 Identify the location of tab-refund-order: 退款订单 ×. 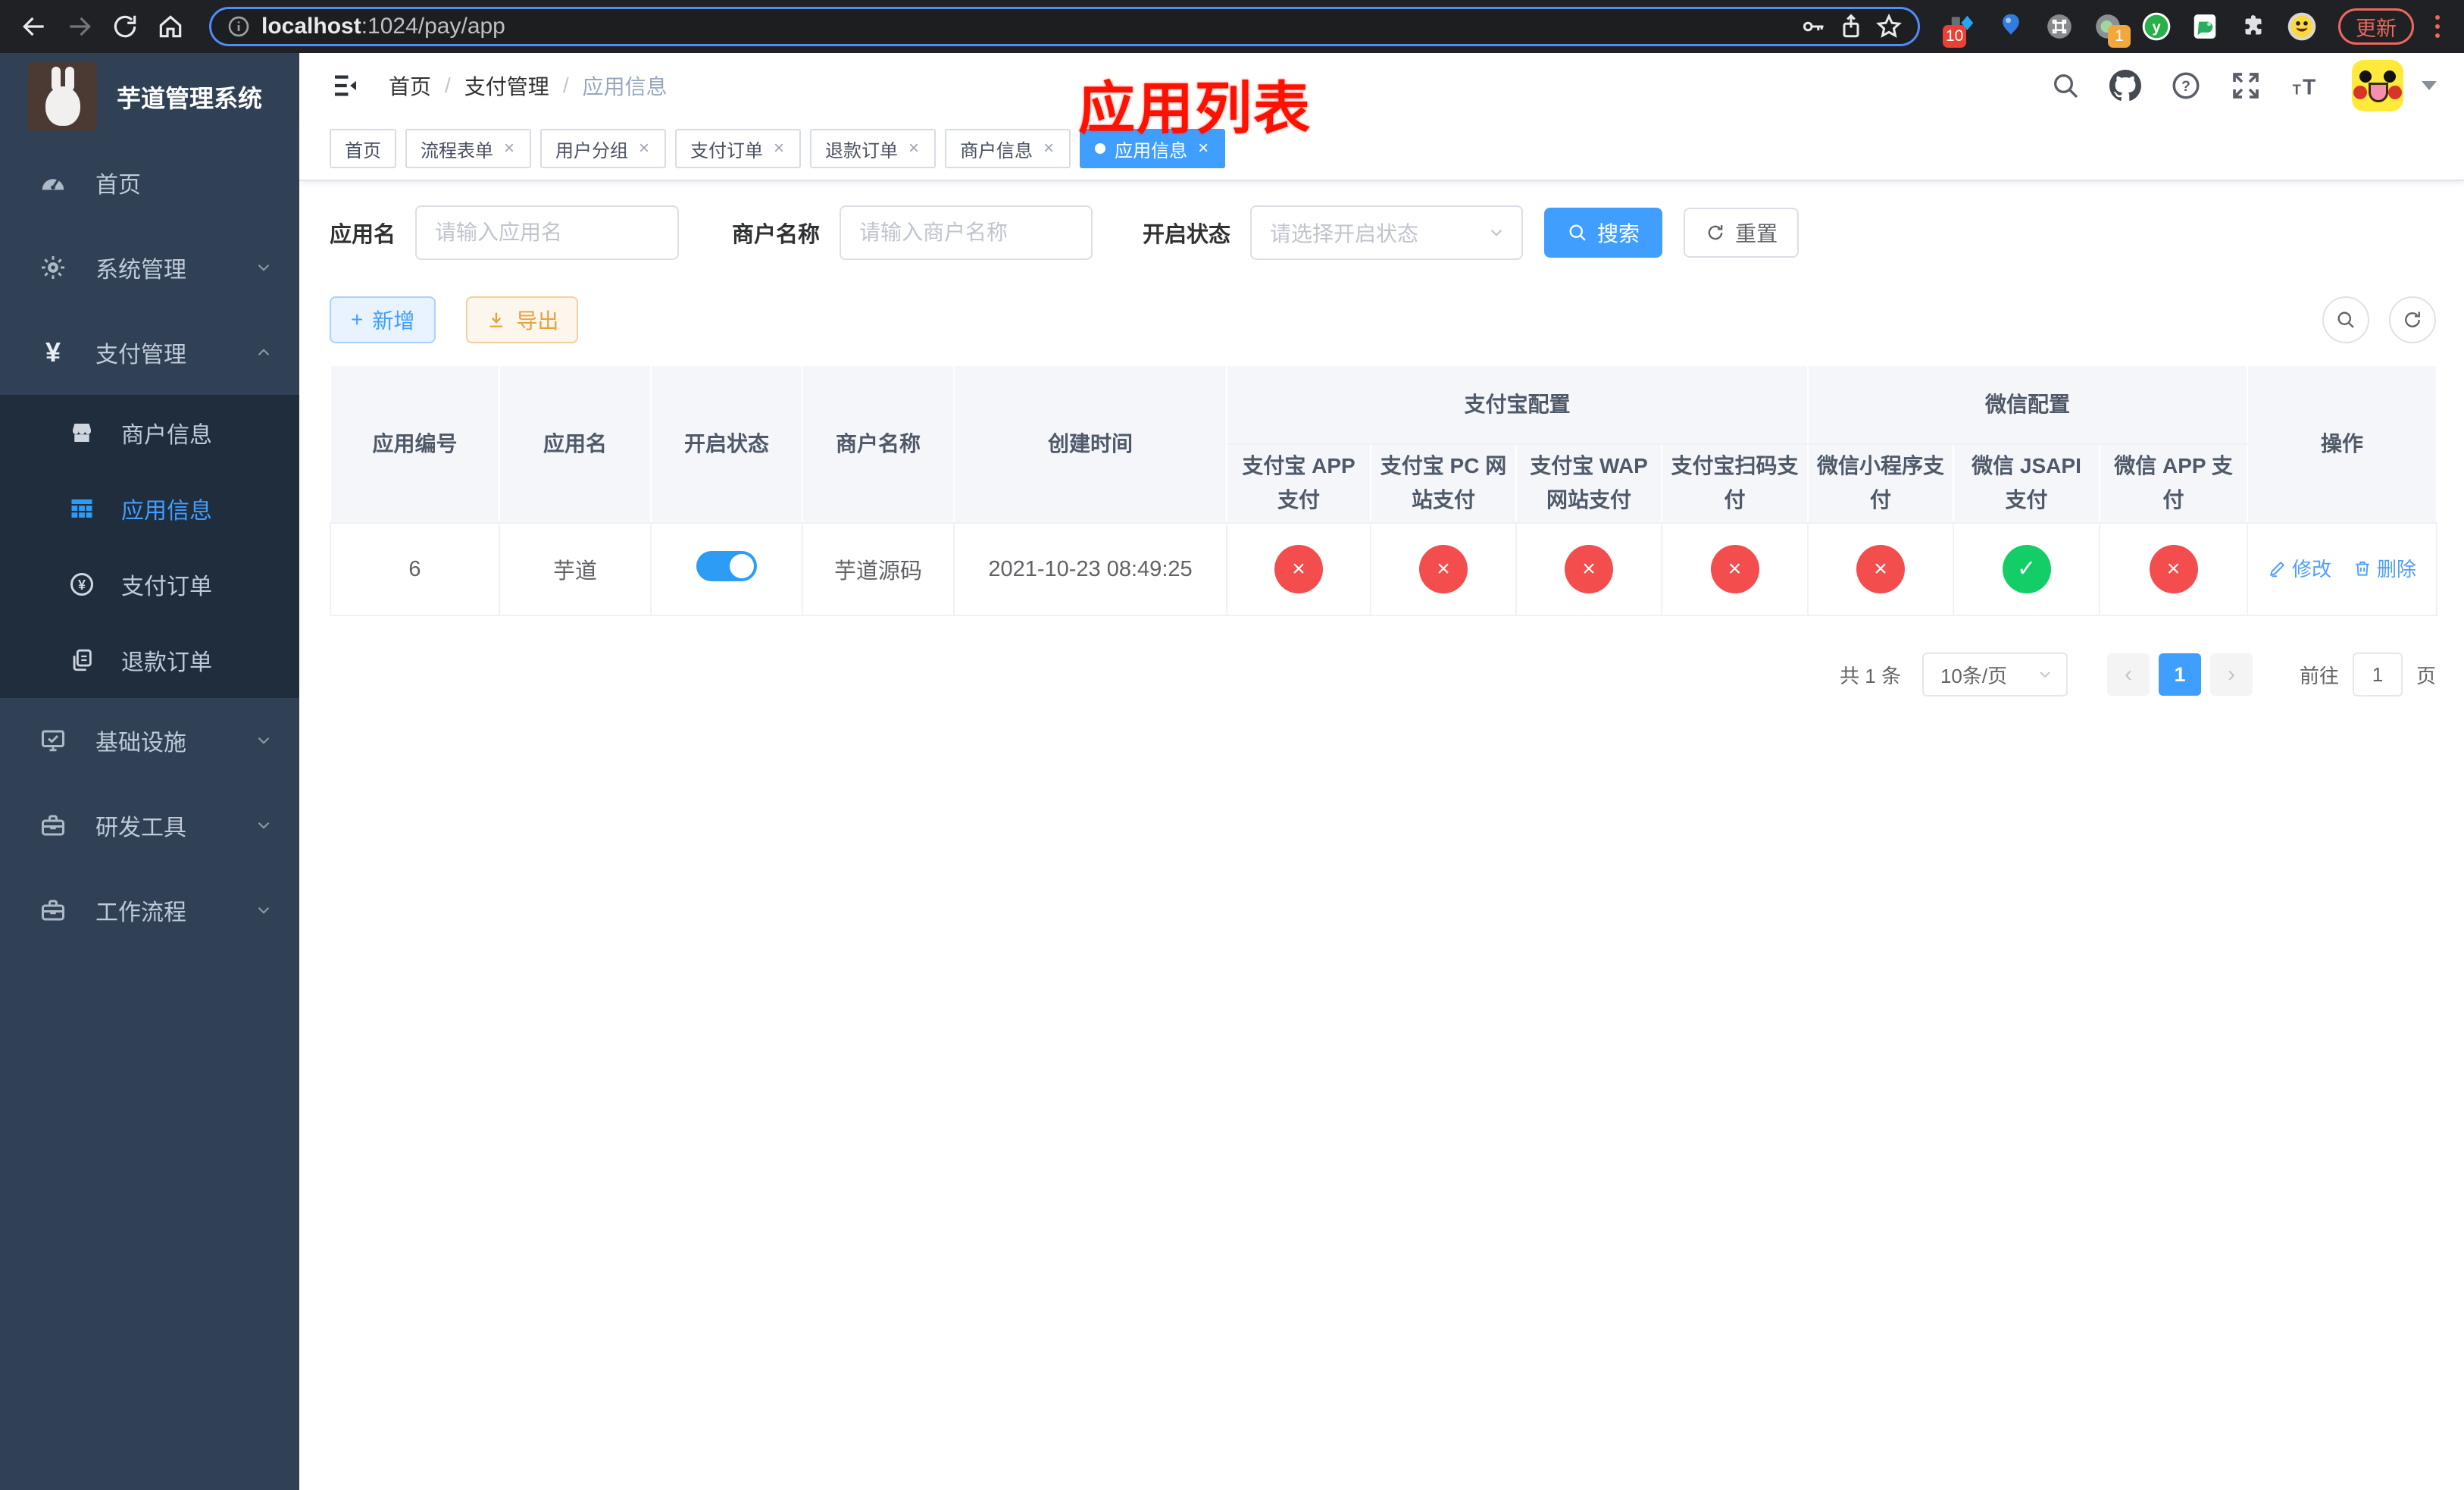
(873, 148).